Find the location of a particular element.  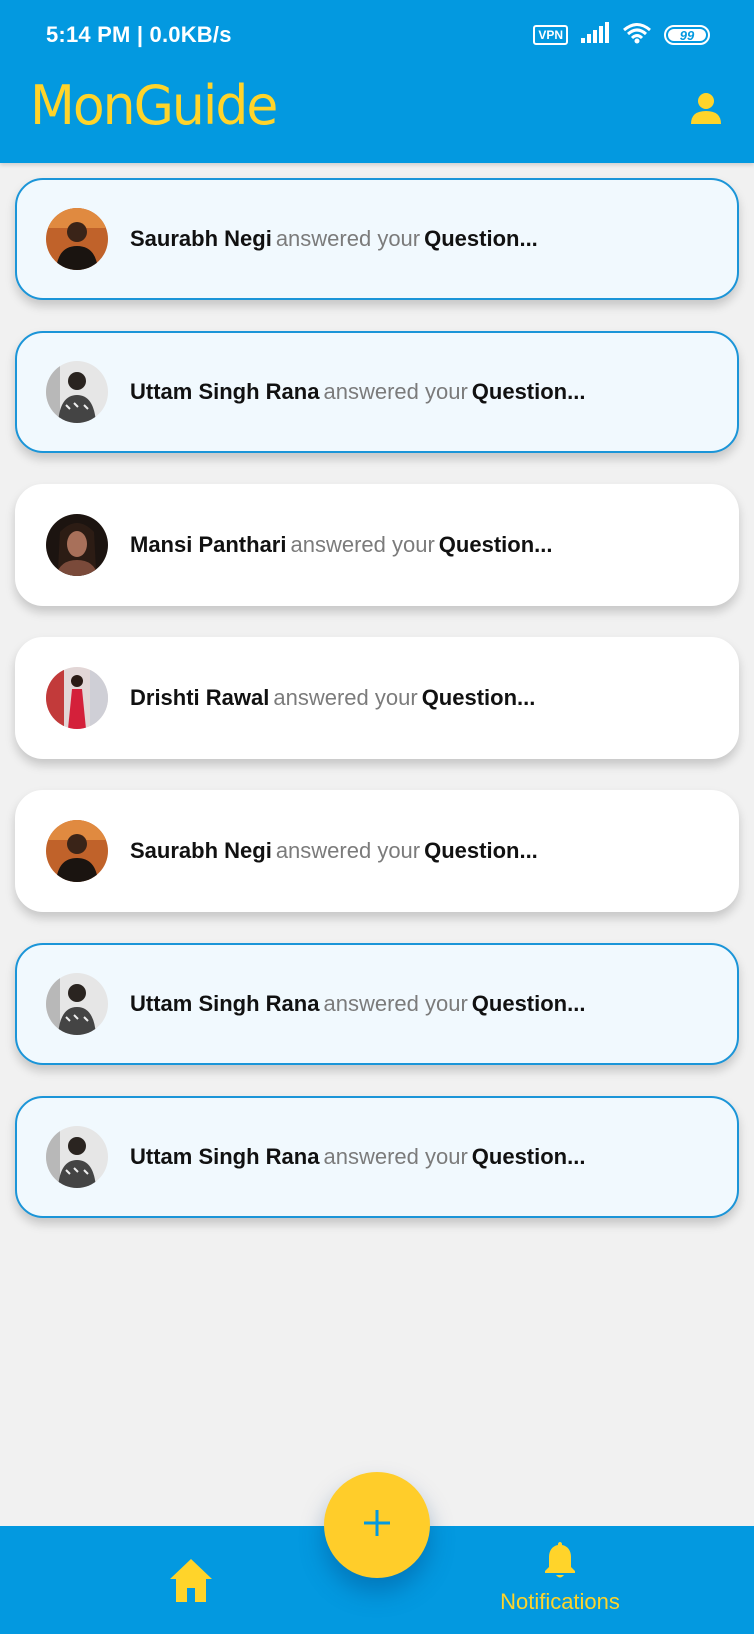

status-bar: 5:14 PM | 0.0KB/s VPN 99 is located at coordinates (377, 35).